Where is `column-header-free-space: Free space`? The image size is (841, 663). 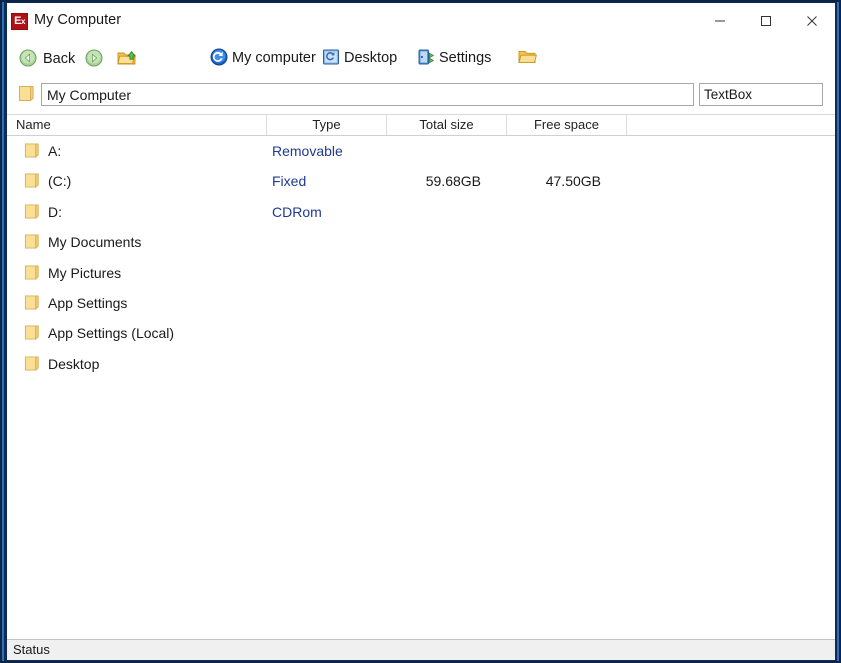 column-header-free-space: Free space is located at coordinates (567, 125).